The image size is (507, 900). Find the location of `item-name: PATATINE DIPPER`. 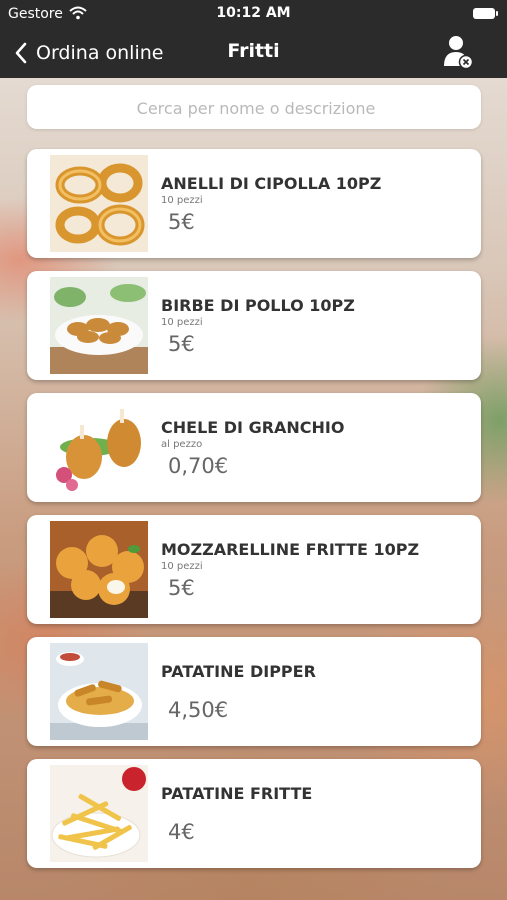

item-name: PATATINE DIPPER is located at coordinates (238, 671).